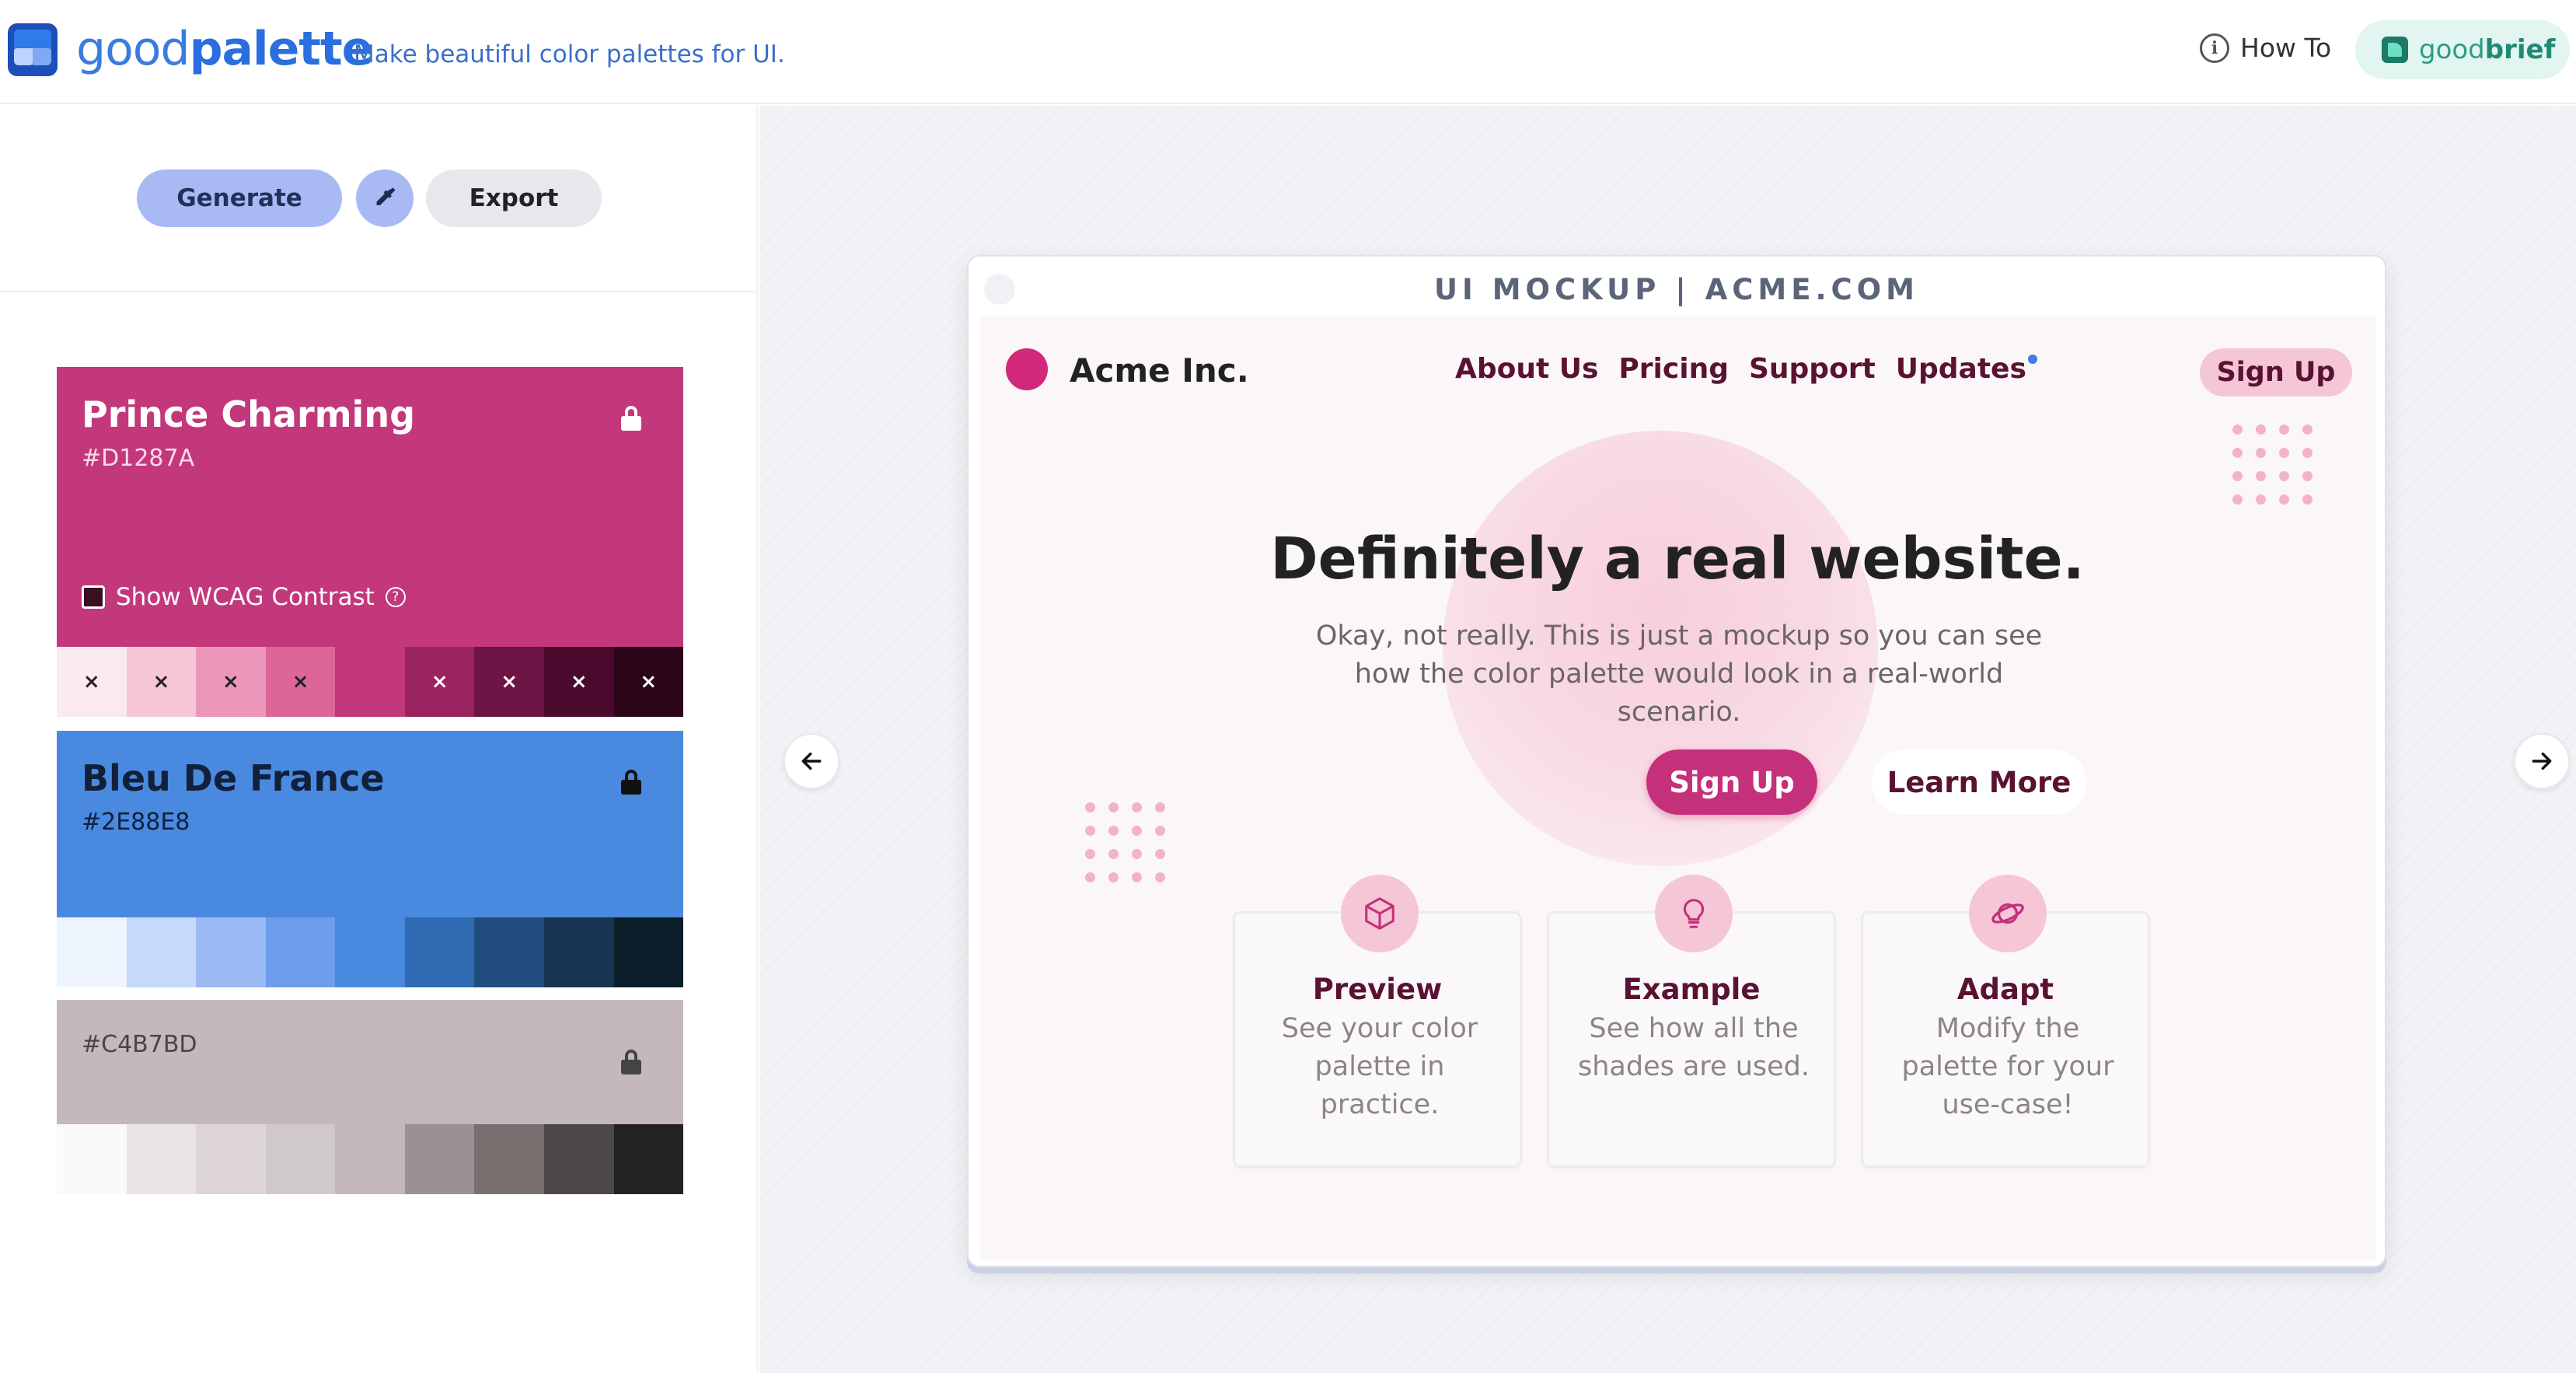  Describe the element at coordinates (233, 778) in the screenshot. I see `swatch-name: Bleu De France` at that location.